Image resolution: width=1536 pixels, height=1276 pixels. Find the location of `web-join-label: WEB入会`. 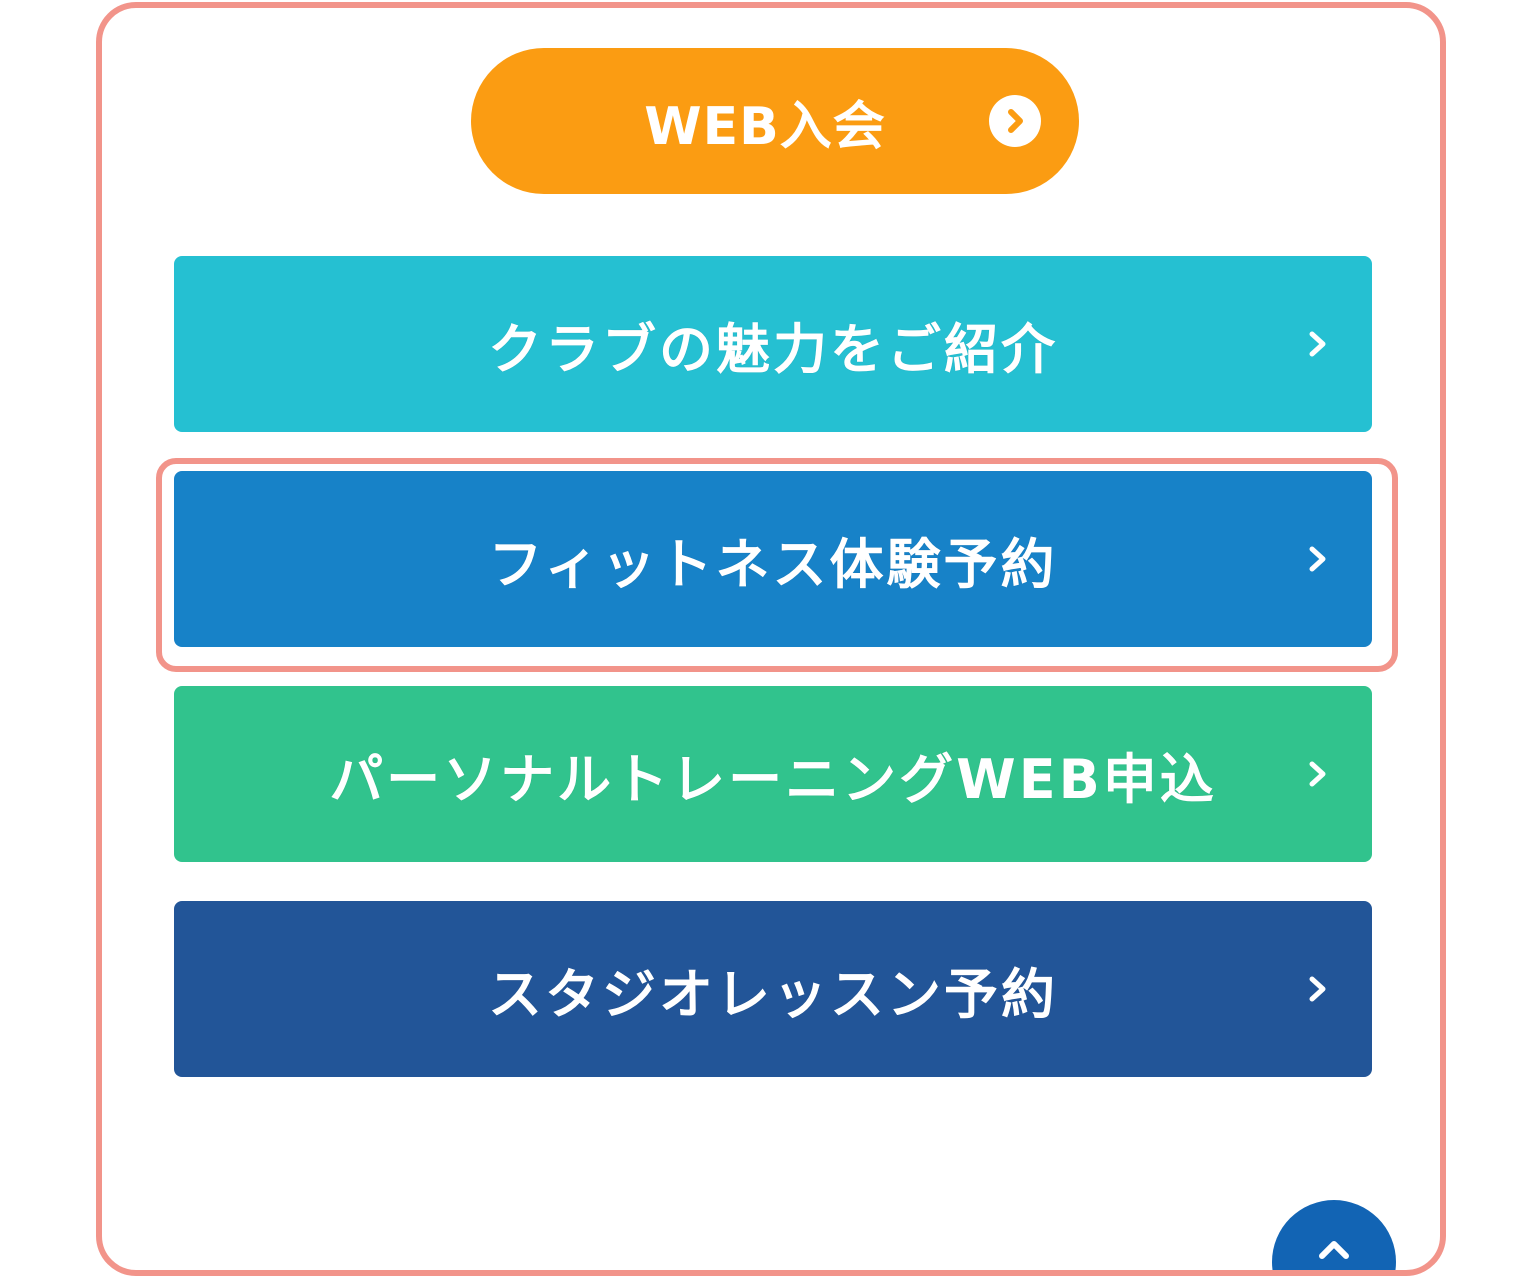

web-join-label: WEB入会 is located at coordinates (765, 126).